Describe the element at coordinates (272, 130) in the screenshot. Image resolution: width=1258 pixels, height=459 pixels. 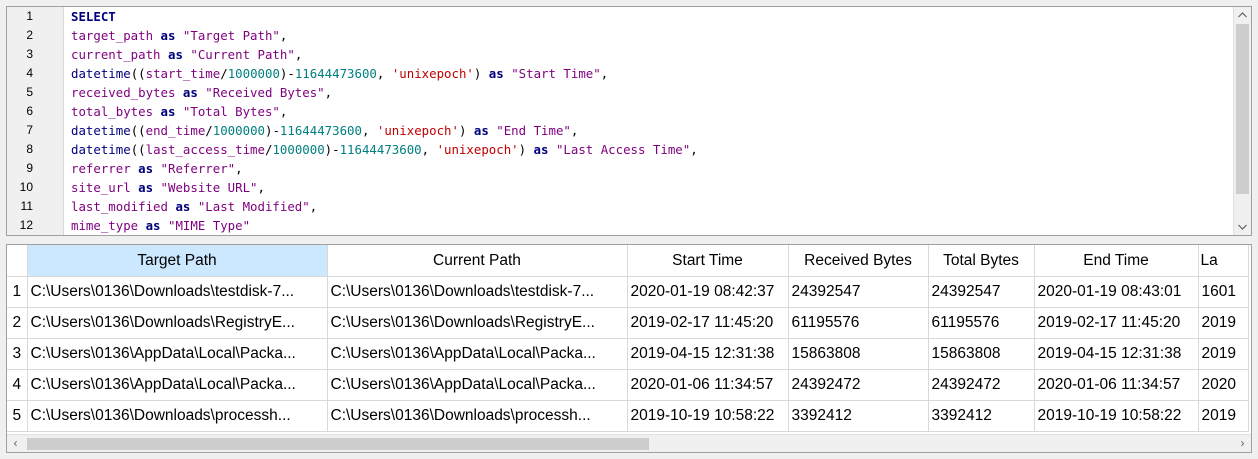
I see `code-token: )-` at that location.